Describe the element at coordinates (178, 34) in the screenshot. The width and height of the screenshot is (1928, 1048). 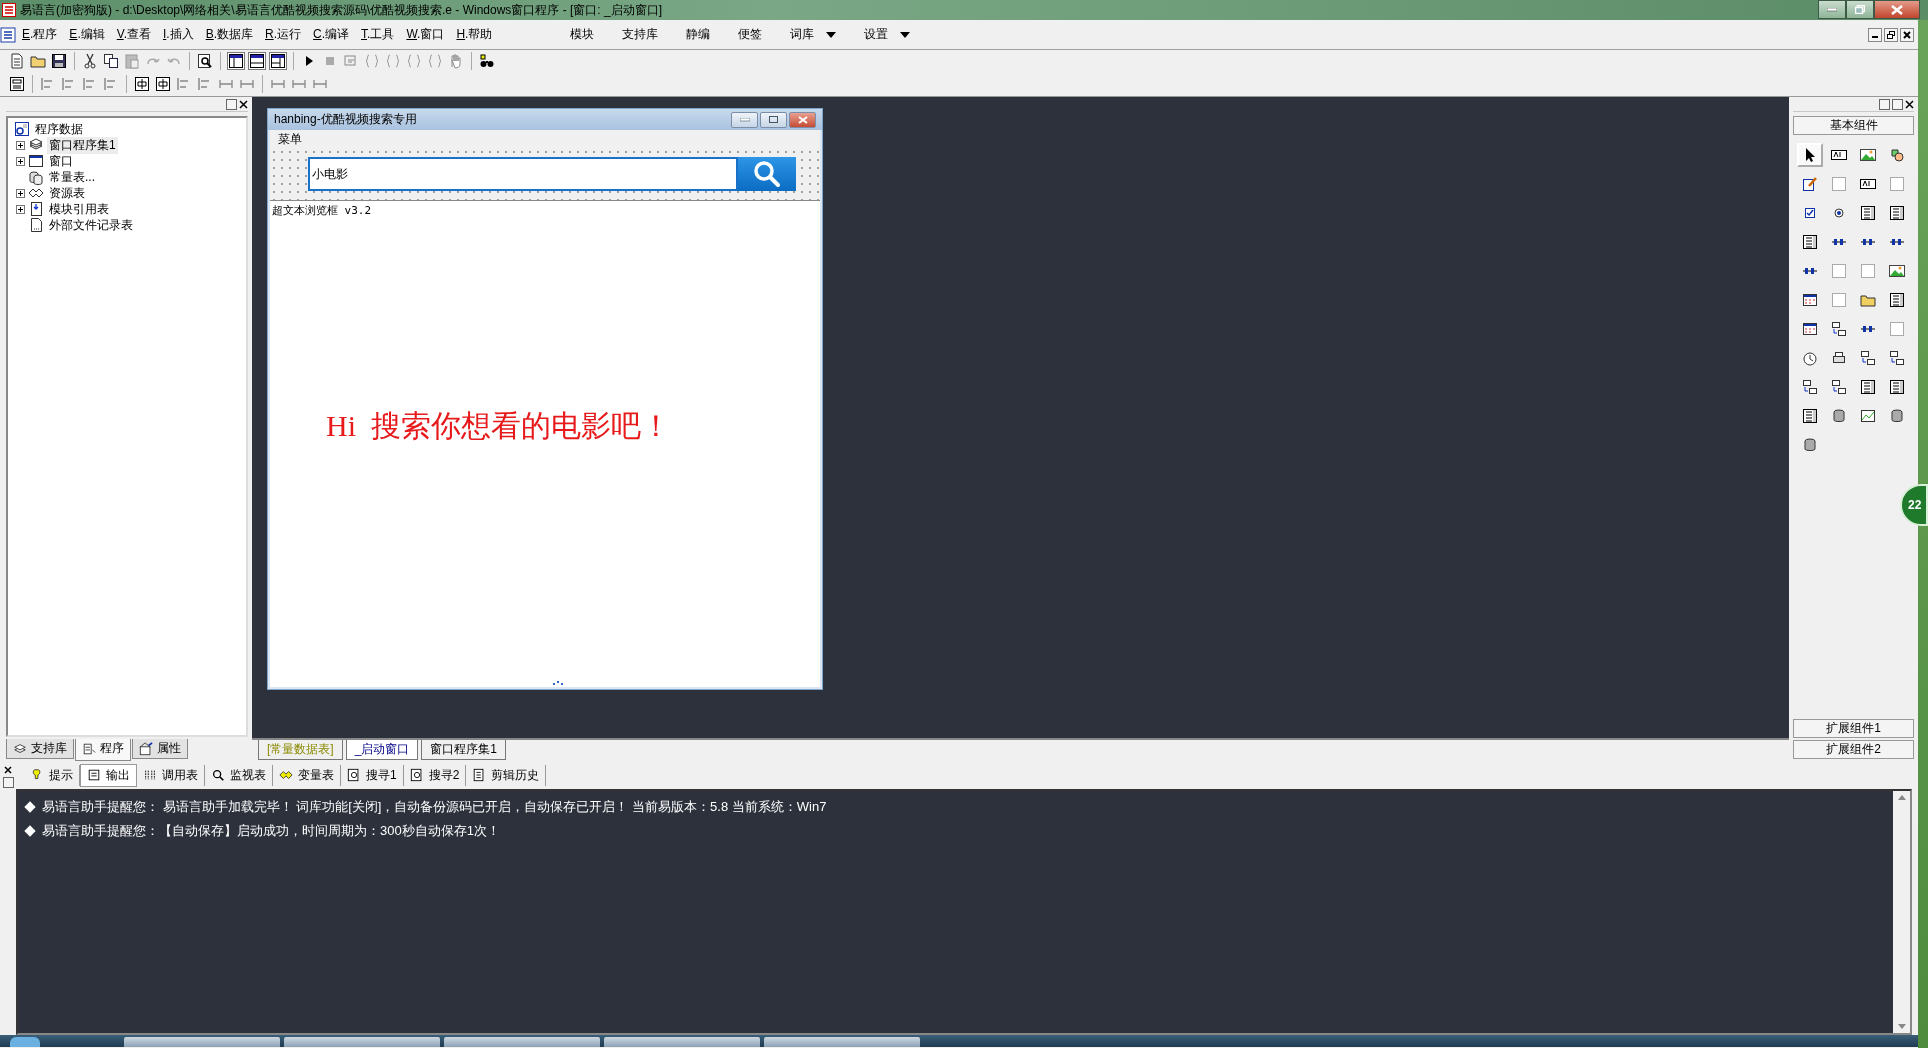
I see `menu-item: I.插入` at that location.